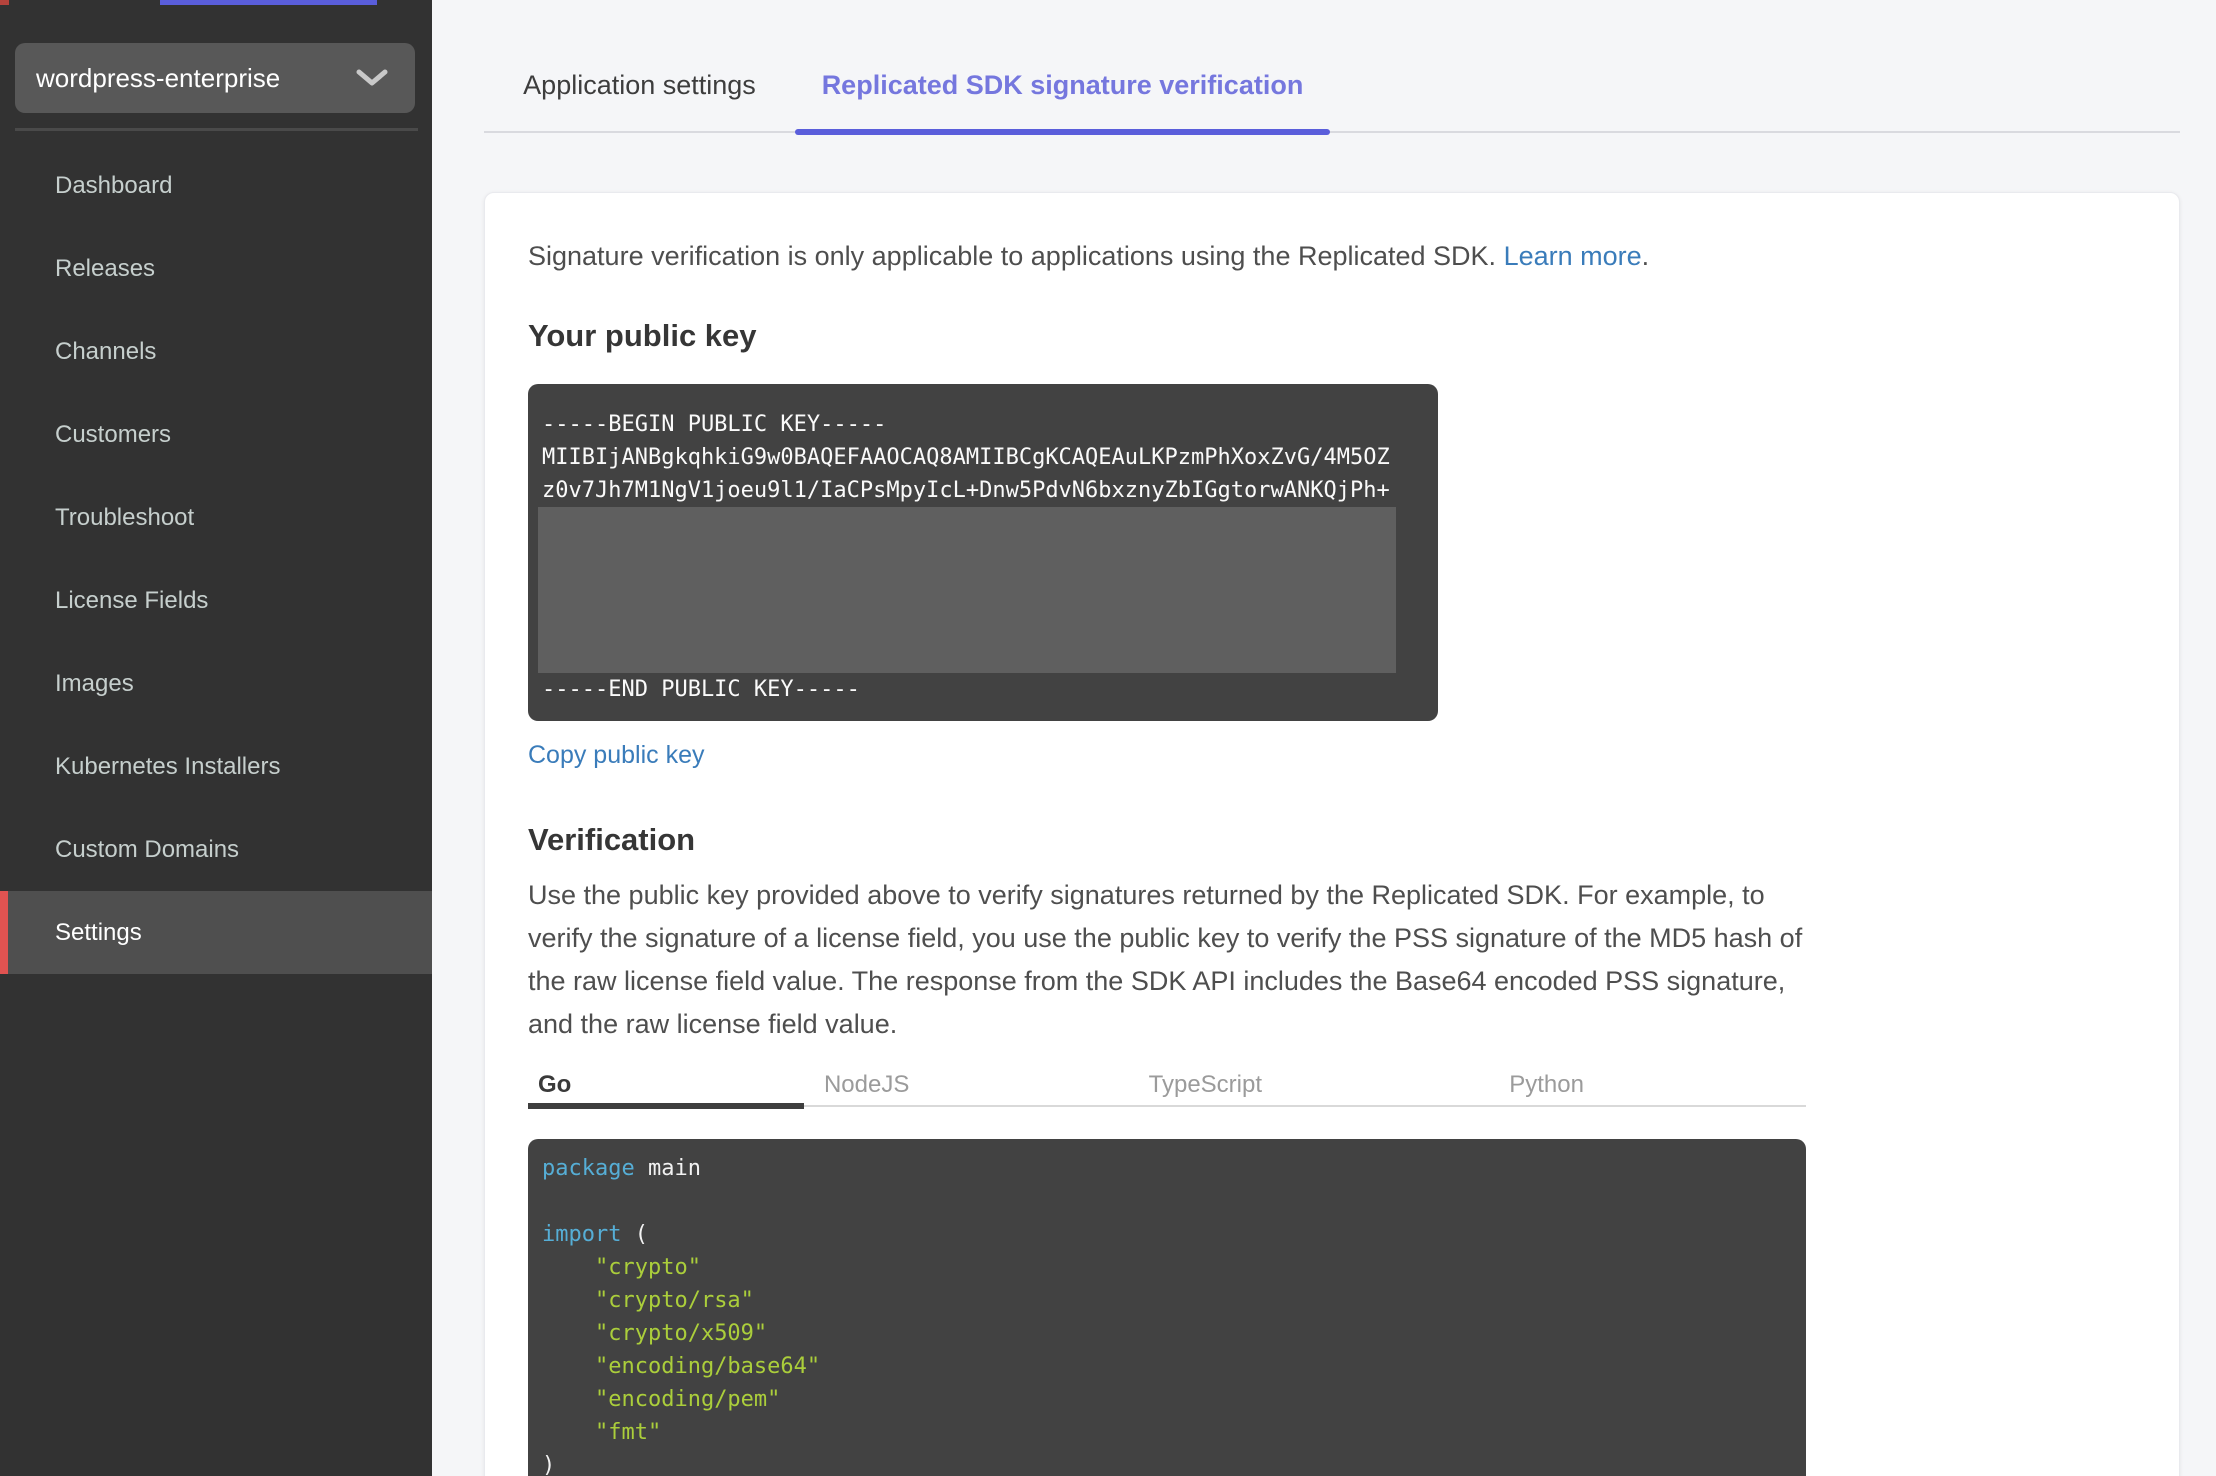 Image resolution: width=2216 pixels, height=1476 pixels. Describe the element at coordinates (674, 1300) in the screenshot. I see `code-token: "crypto/rsa"` at that location.